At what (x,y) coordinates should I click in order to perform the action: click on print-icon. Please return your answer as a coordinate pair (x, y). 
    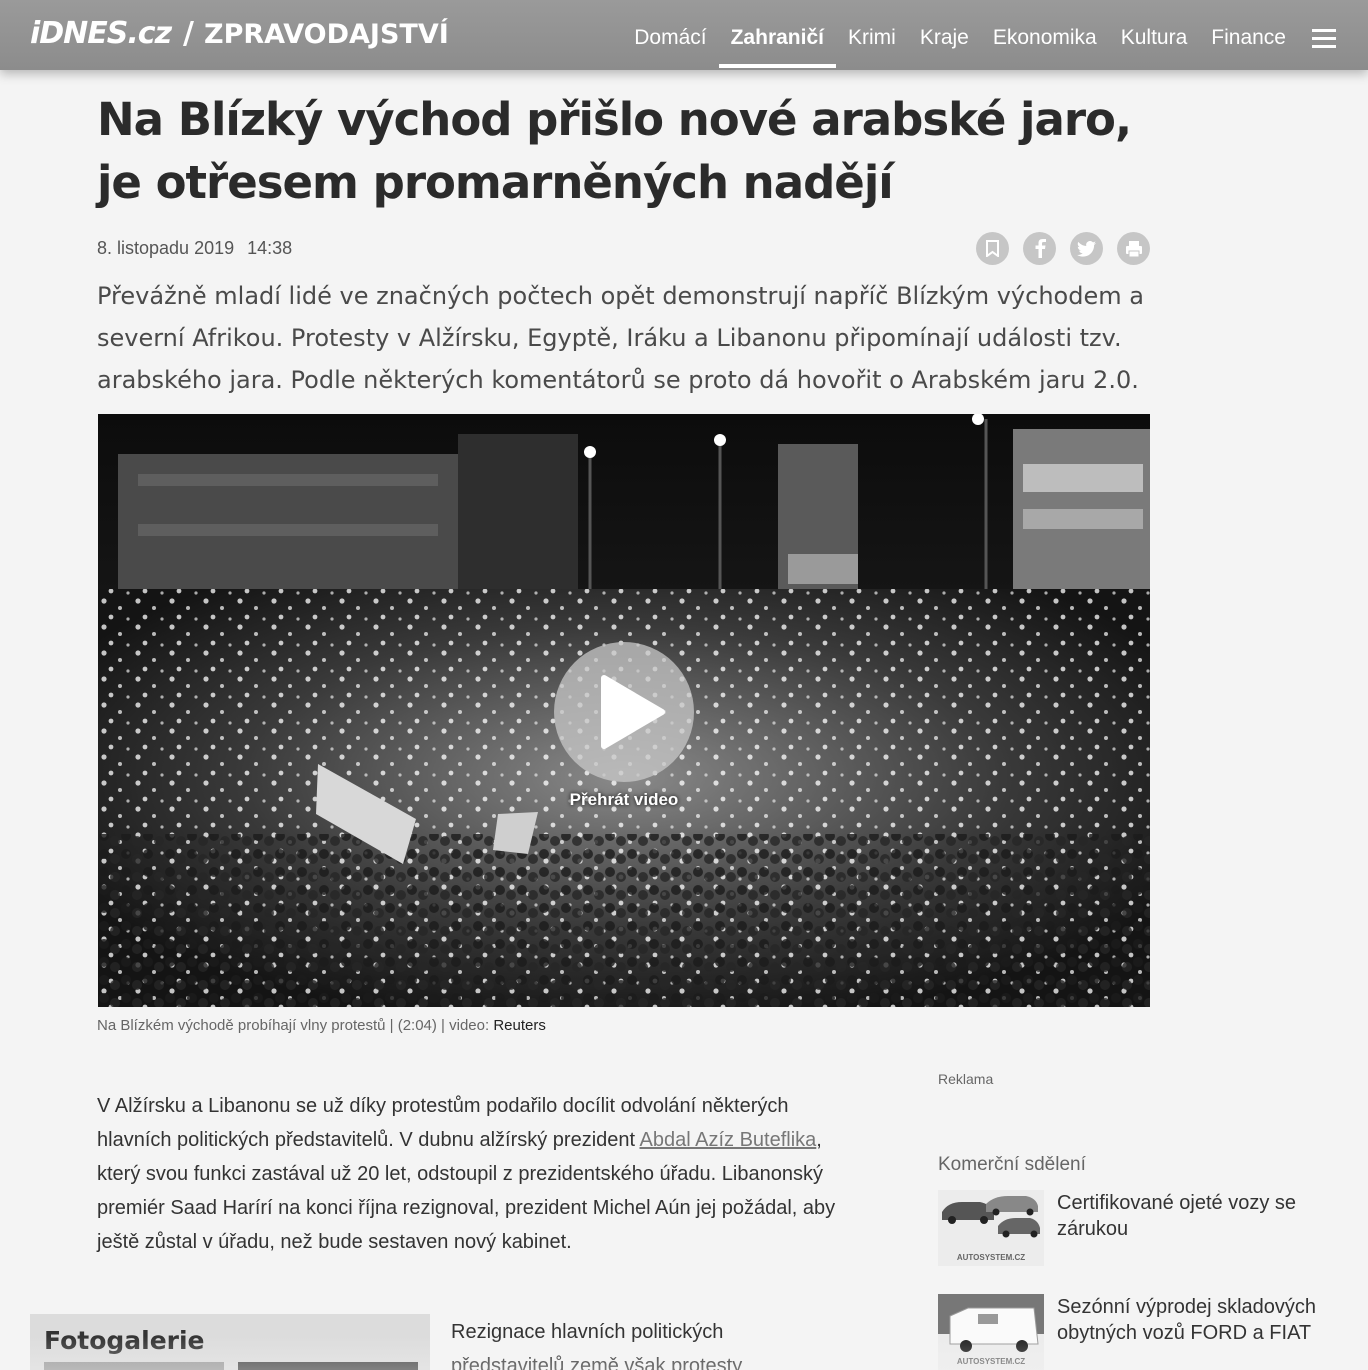
    Looking at the image, I should click on (1133, 248).